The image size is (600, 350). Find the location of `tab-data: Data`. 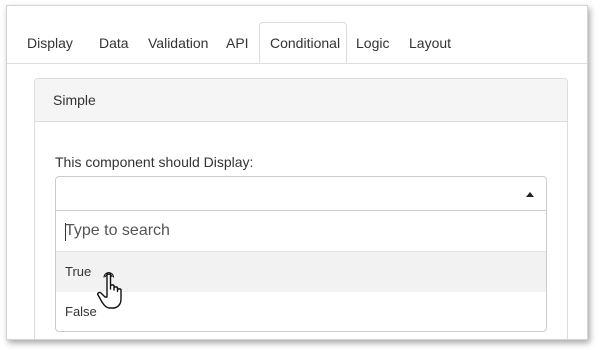

tab-data: Data is located at coordinates (114, 43).